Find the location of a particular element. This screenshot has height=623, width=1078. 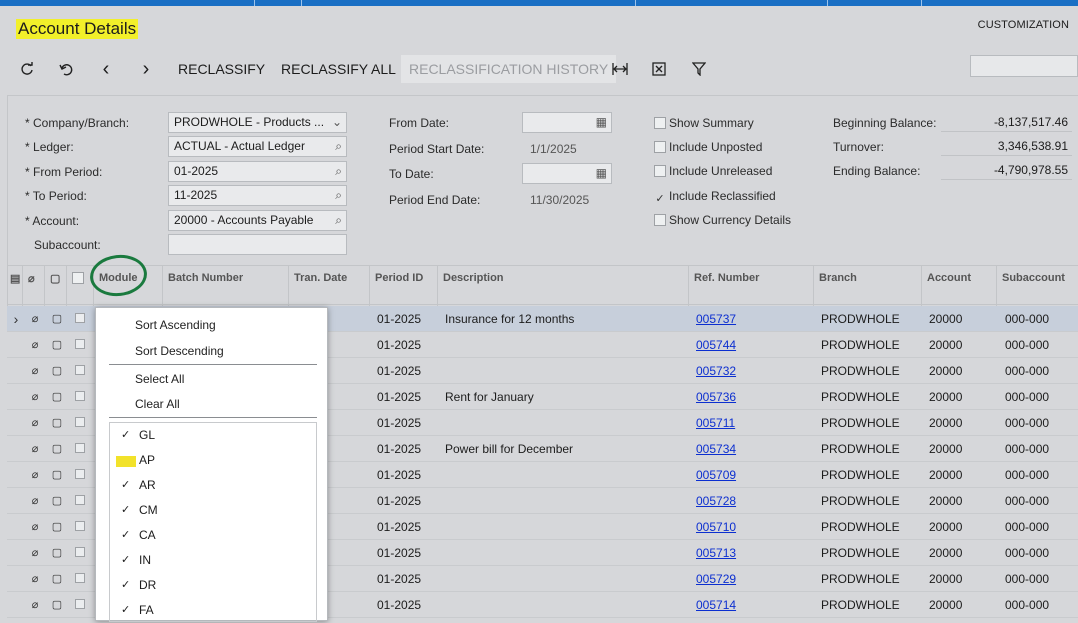

ref-number-link: 005710 is located at coordinates (746, 527).